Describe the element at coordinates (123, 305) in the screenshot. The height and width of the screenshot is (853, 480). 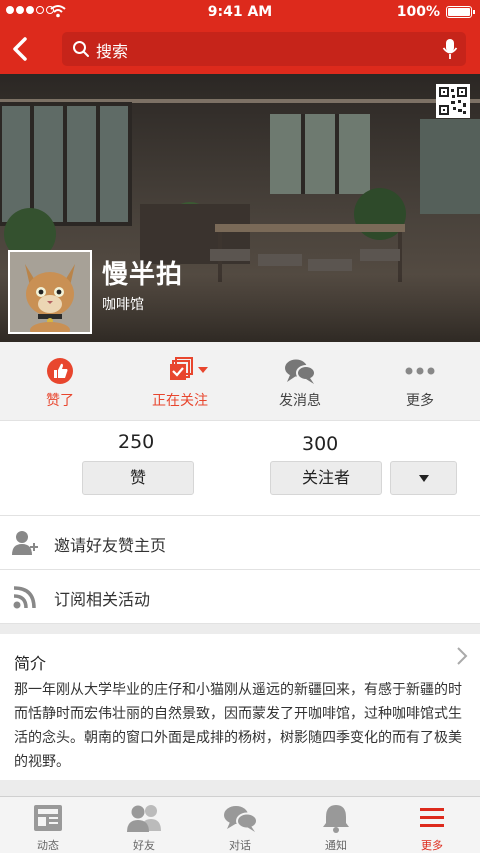
I see `page-category: 咖啡馆` at that location.